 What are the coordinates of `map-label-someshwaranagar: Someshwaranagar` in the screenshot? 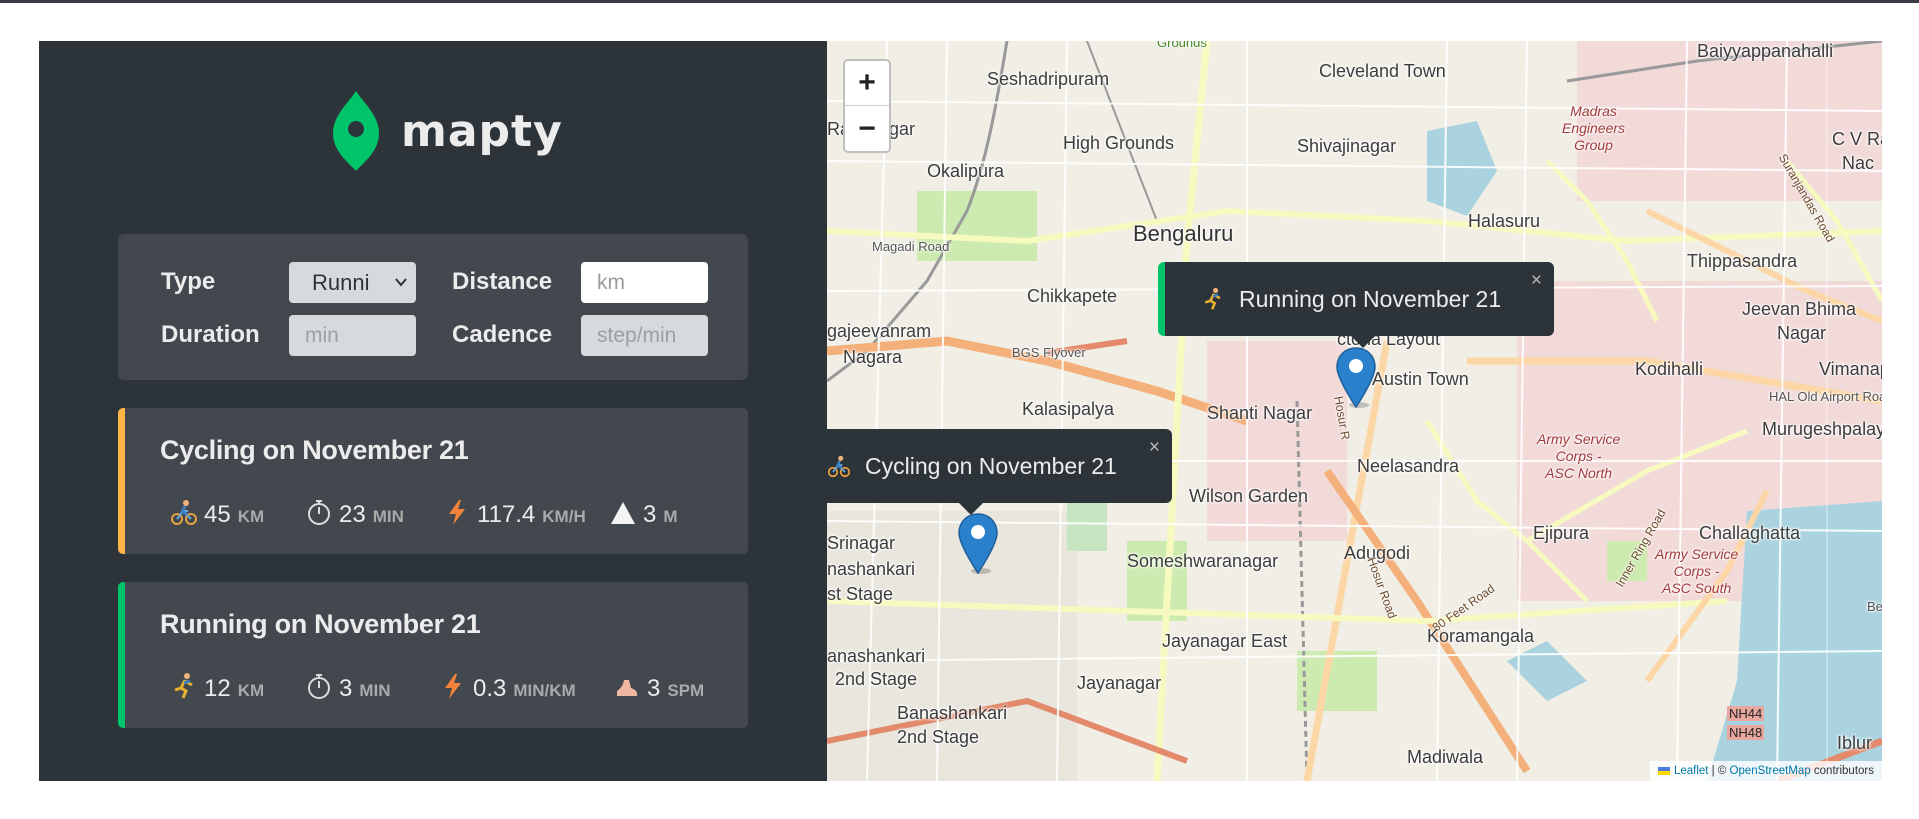 It's located at (1203, 561).